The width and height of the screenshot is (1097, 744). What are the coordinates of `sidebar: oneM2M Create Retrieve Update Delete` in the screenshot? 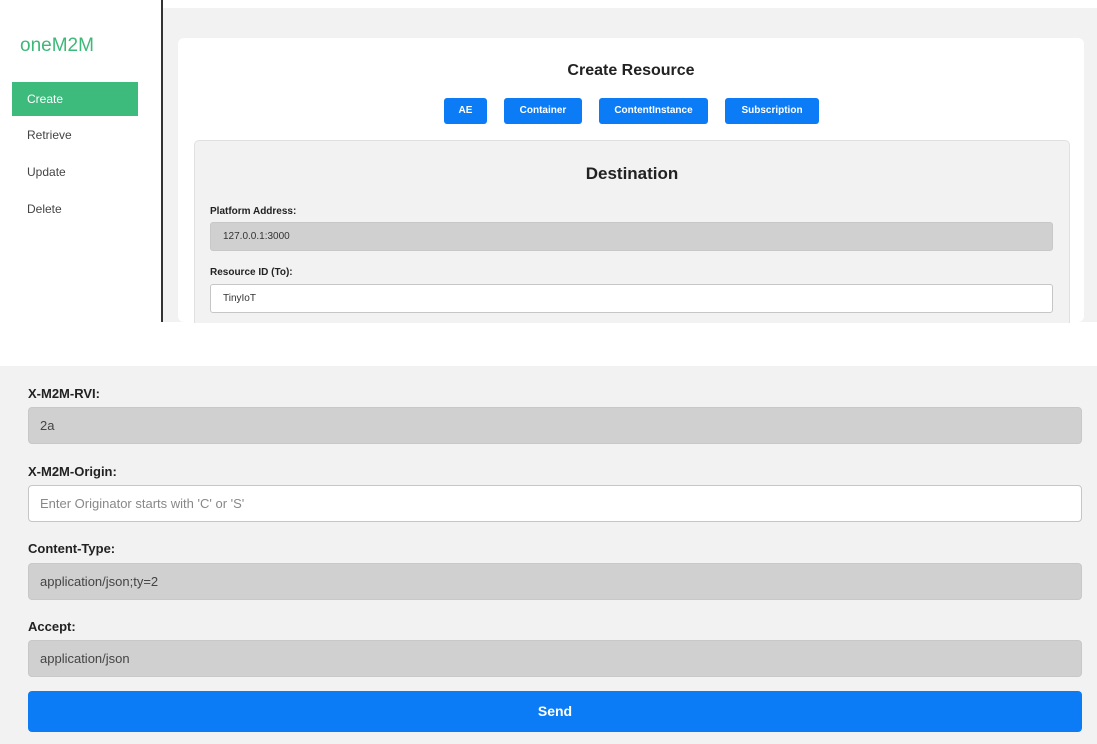 It's located at (81, 161).